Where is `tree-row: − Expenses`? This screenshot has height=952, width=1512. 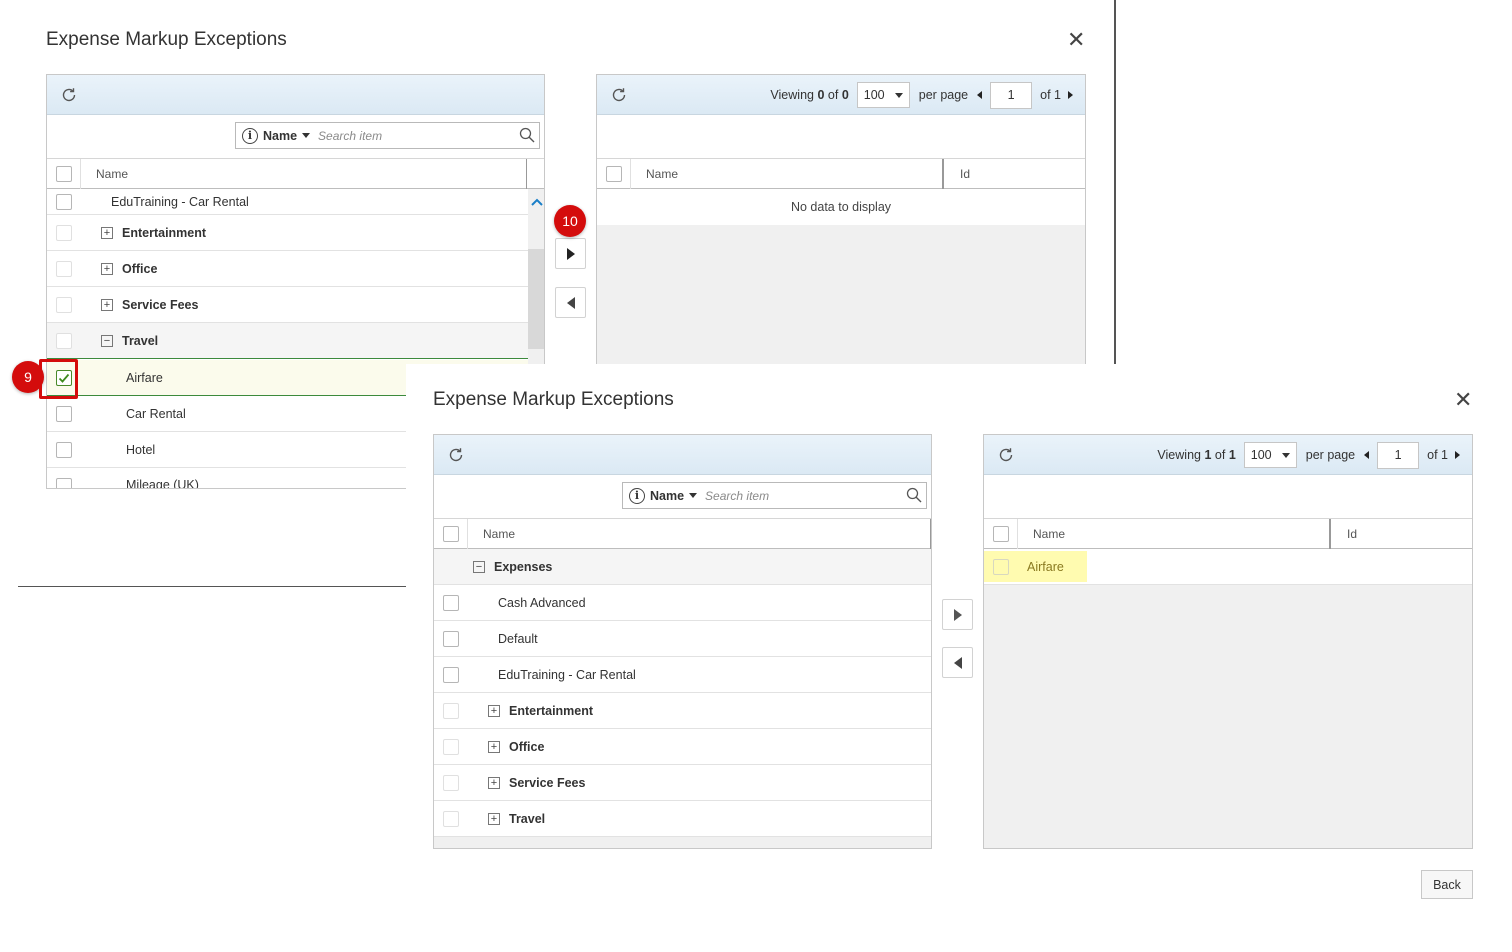
tree-row: − Expenses is located at coordinates (682, 567).